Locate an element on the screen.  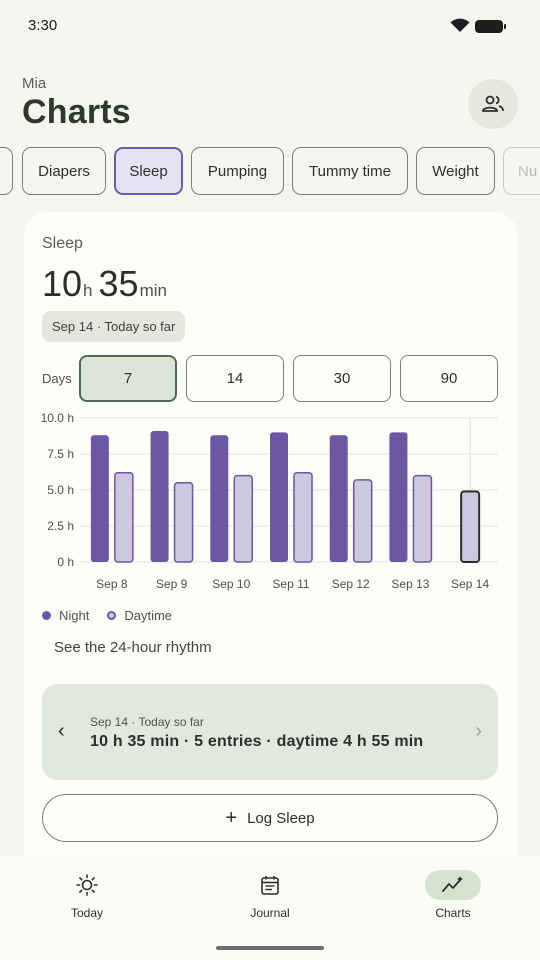
x-tick-label: Sep 9 is located at coordinates (172, 584).